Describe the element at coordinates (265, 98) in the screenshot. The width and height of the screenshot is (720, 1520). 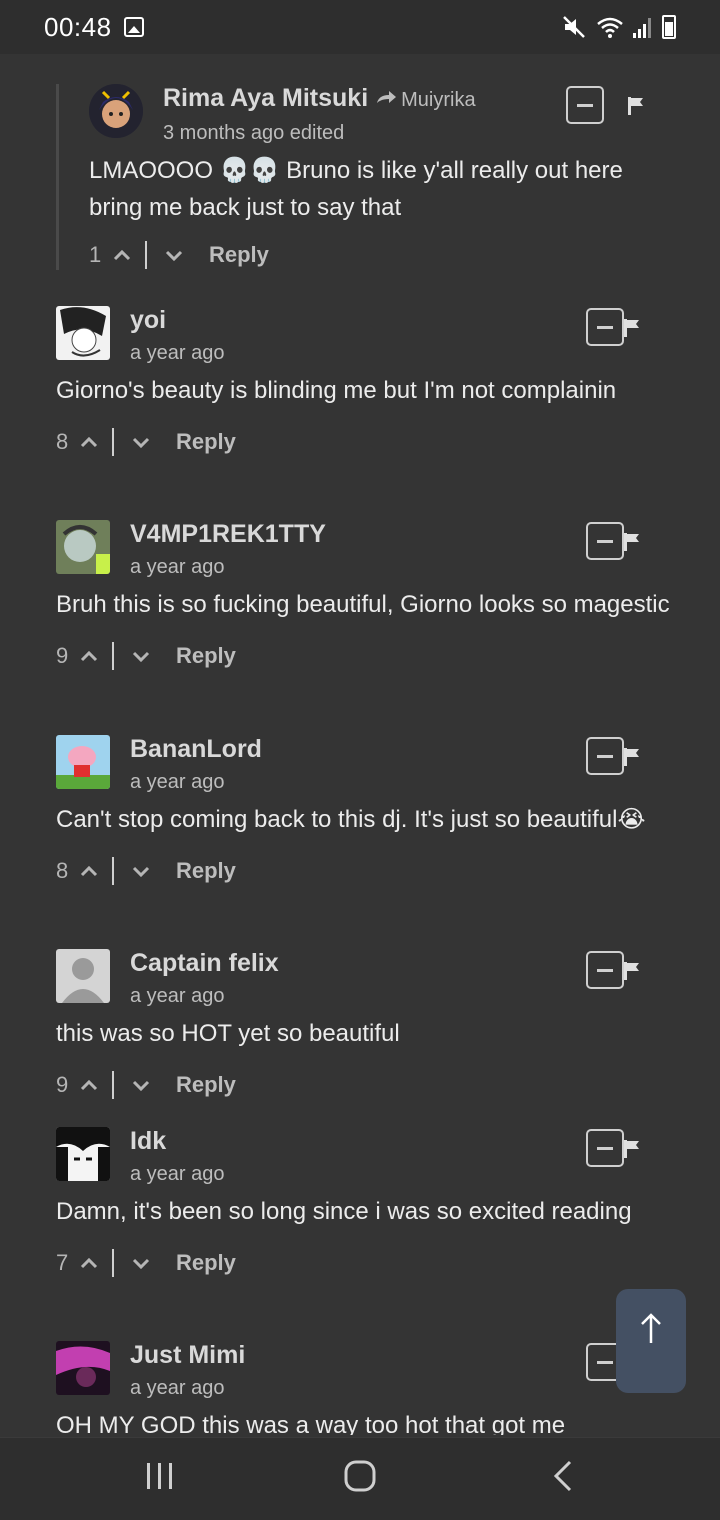
I see `author-name: Rima Aya Mitsuki` at that location.